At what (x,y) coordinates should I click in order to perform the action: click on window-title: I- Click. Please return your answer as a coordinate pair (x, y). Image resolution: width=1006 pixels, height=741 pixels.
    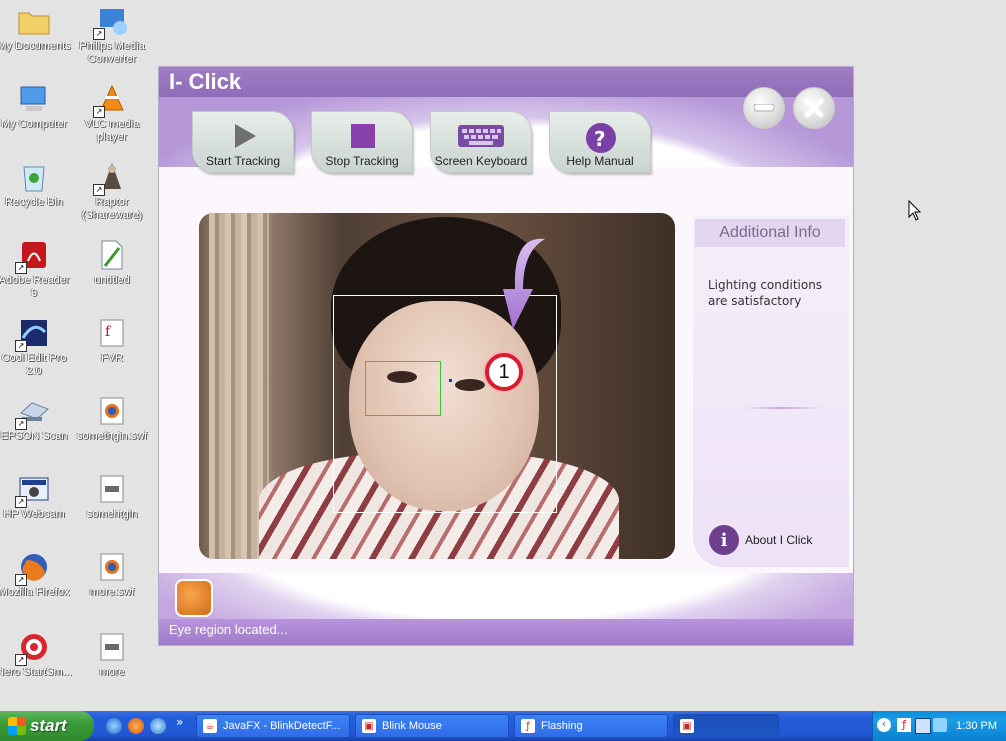
    Looking at the image, I should click on (205, 81).